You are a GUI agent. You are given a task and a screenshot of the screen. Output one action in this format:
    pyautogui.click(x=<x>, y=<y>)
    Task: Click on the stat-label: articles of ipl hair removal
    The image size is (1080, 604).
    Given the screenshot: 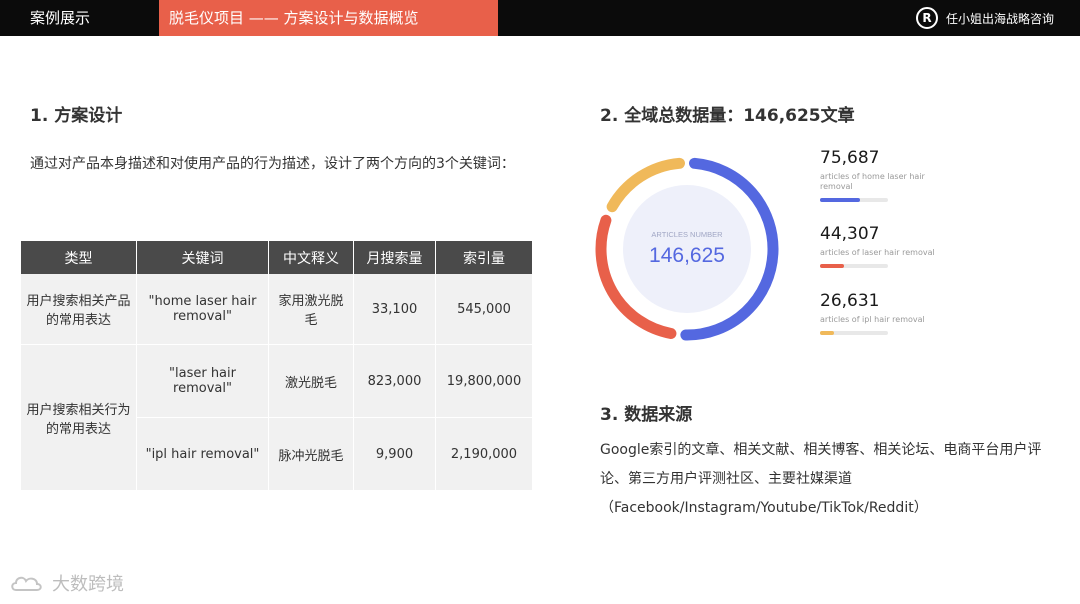 What is the action you would take?
    pyautogui.click(x=872, y=319)
    